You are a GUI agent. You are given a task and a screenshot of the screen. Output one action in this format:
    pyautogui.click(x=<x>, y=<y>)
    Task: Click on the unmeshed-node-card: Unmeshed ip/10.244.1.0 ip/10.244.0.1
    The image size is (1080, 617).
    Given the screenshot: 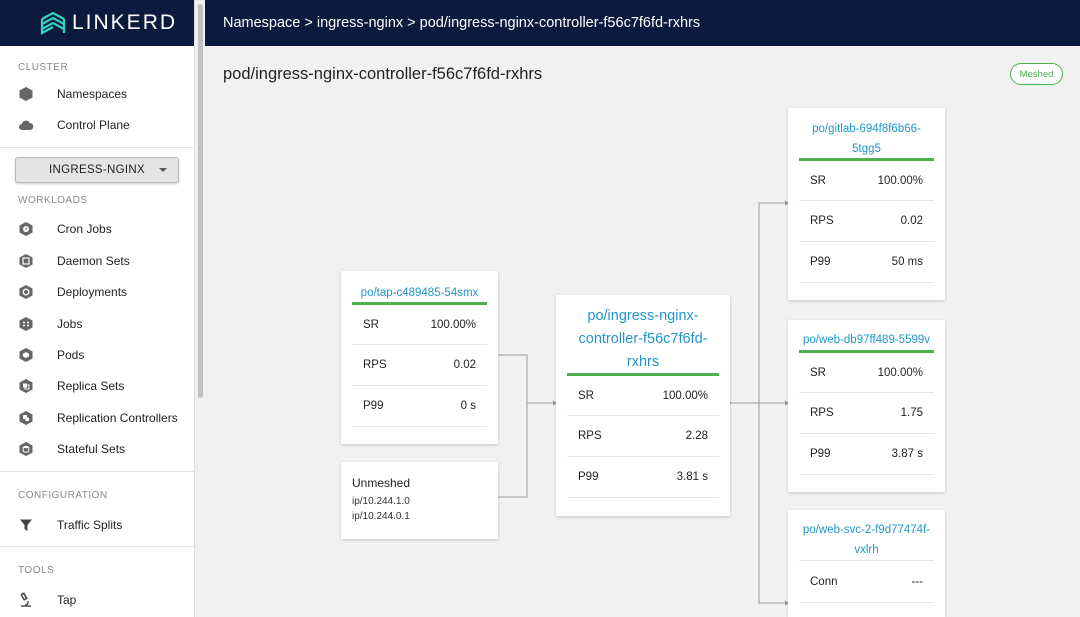 What is the action you would take?
    pyautogui.click(x=419, y=500)
    